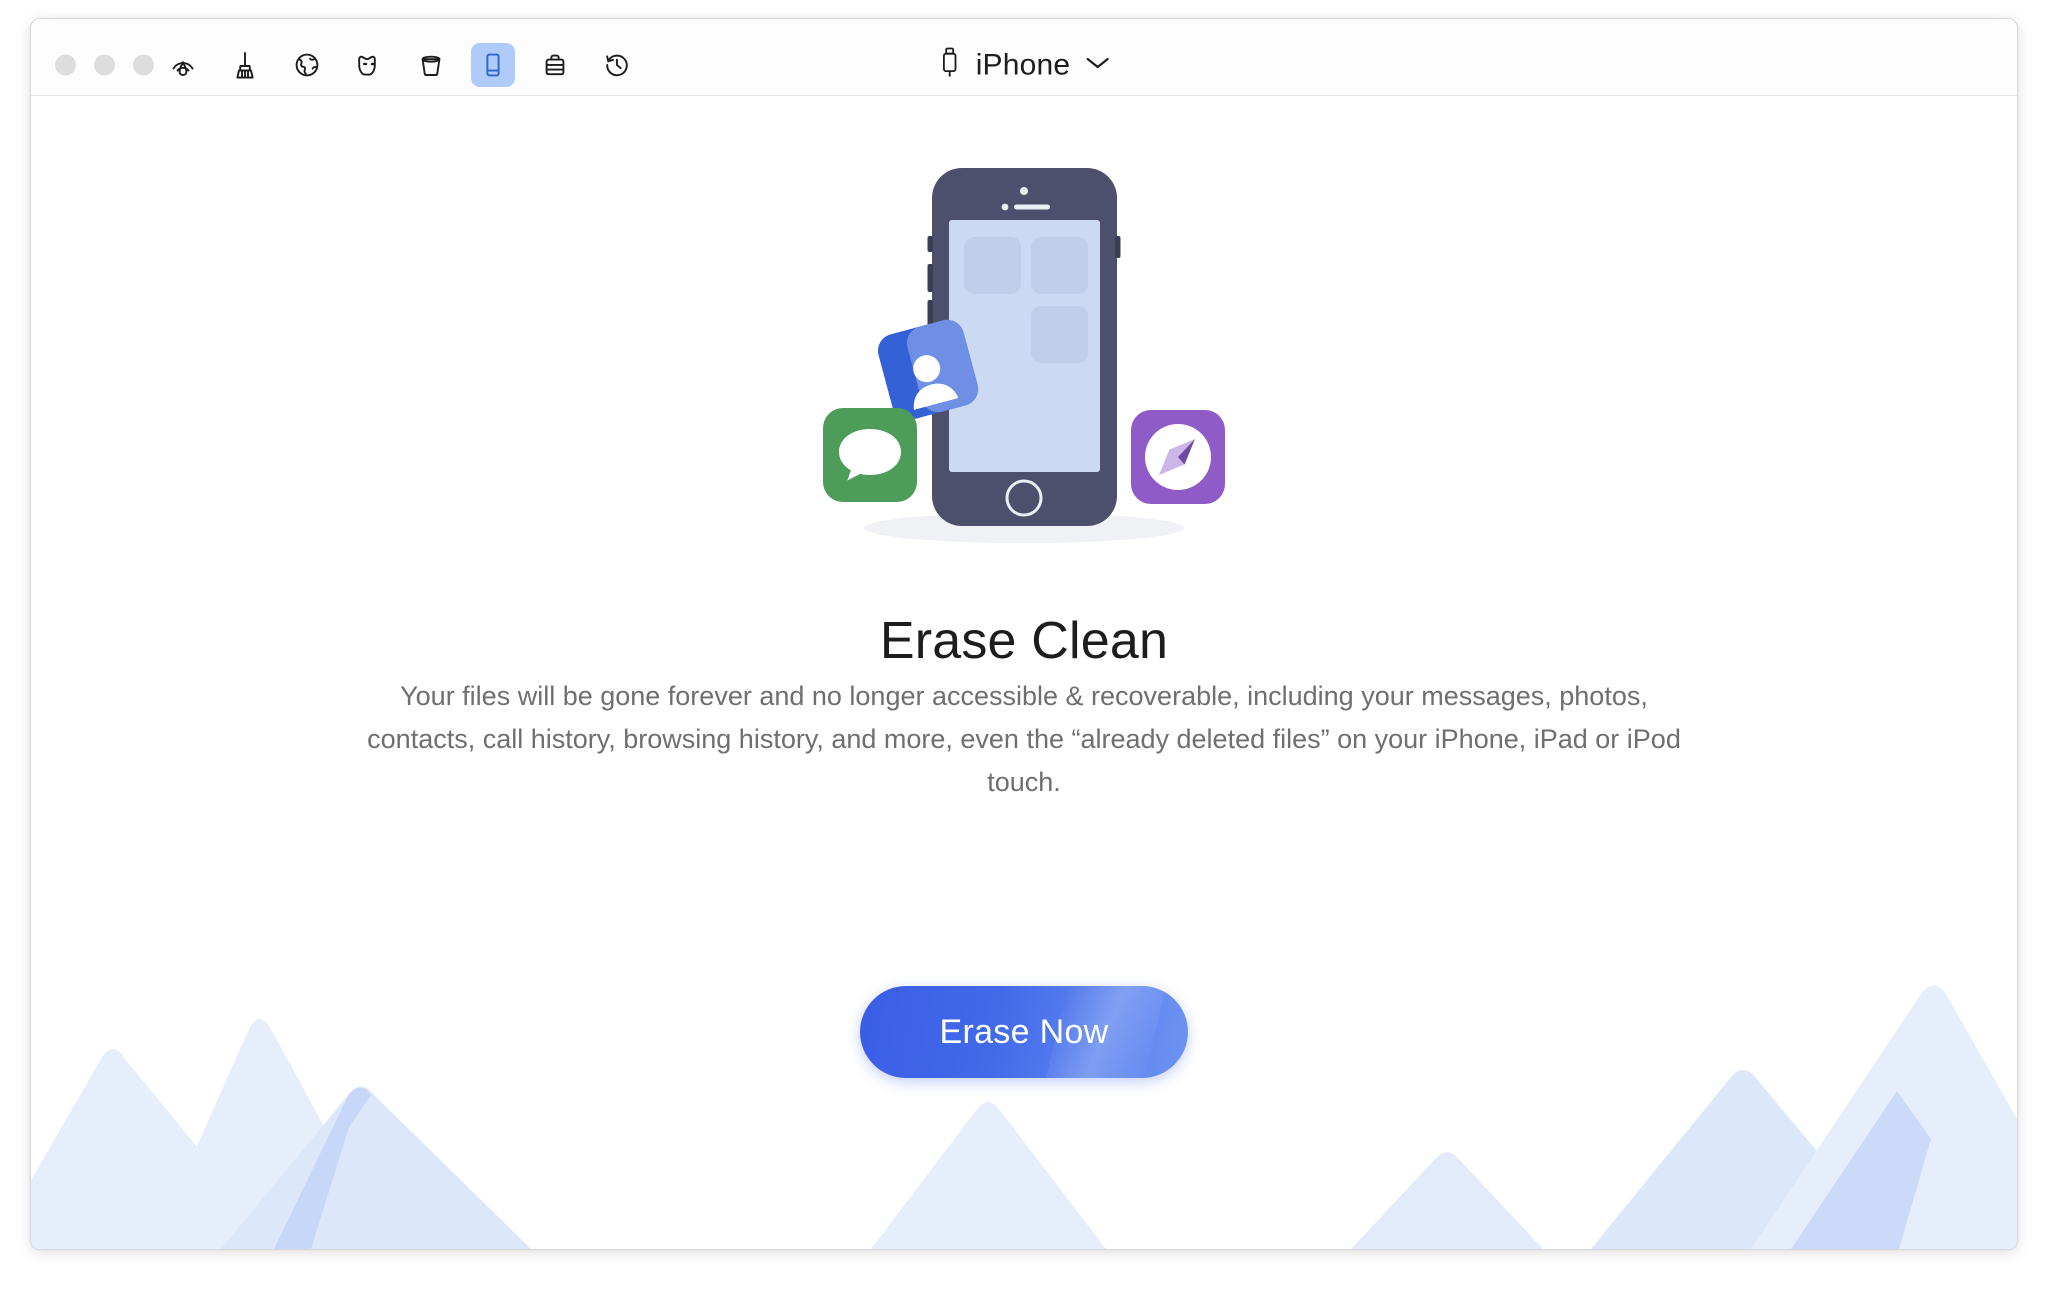 This screenshot has height=1295, width=2047. Describe the element at coordinates (1024, 355) in the screenshot. I see `iphone-with-app-icons-illustration` at that location.